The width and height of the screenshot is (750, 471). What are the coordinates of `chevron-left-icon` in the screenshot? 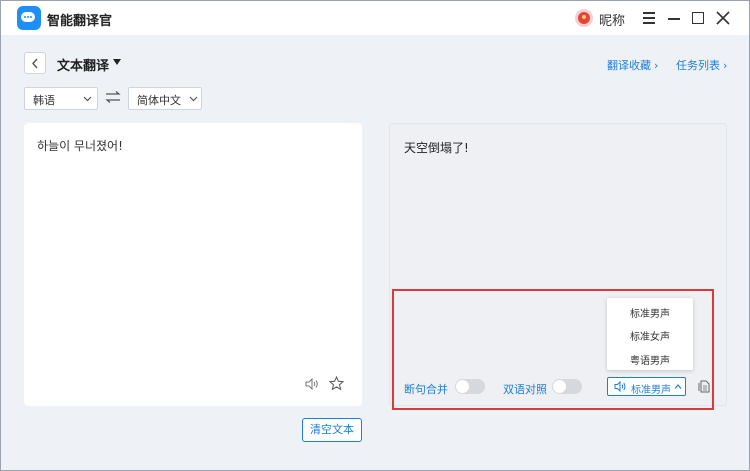 It's located at (35, 63).